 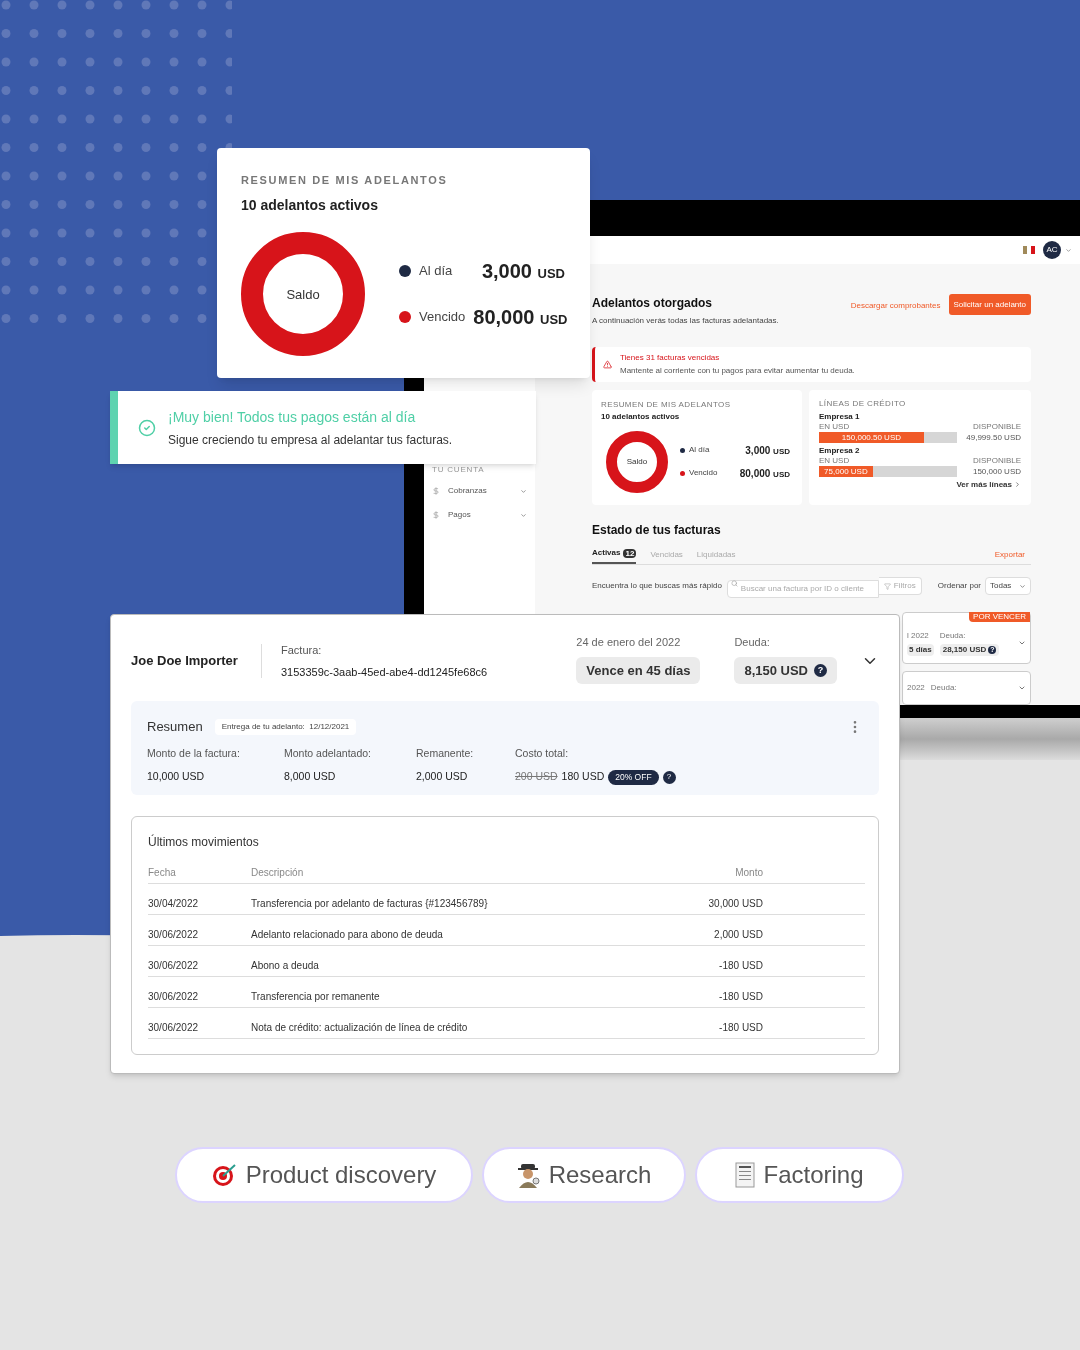 I want to click on invoice-row-card: 2022 Deuda:, so click(x=966, y=688).